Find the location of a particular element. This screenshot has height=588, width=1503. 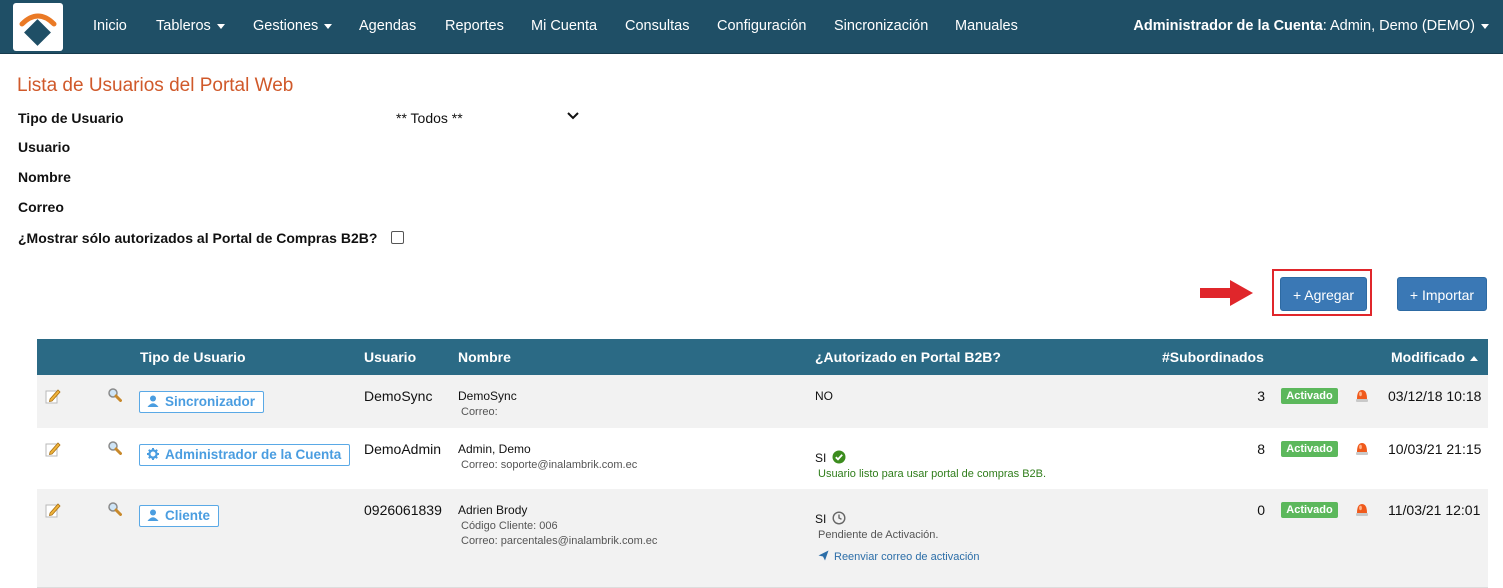

nav-item-label: Consultas is located at coordinates (657, 26).